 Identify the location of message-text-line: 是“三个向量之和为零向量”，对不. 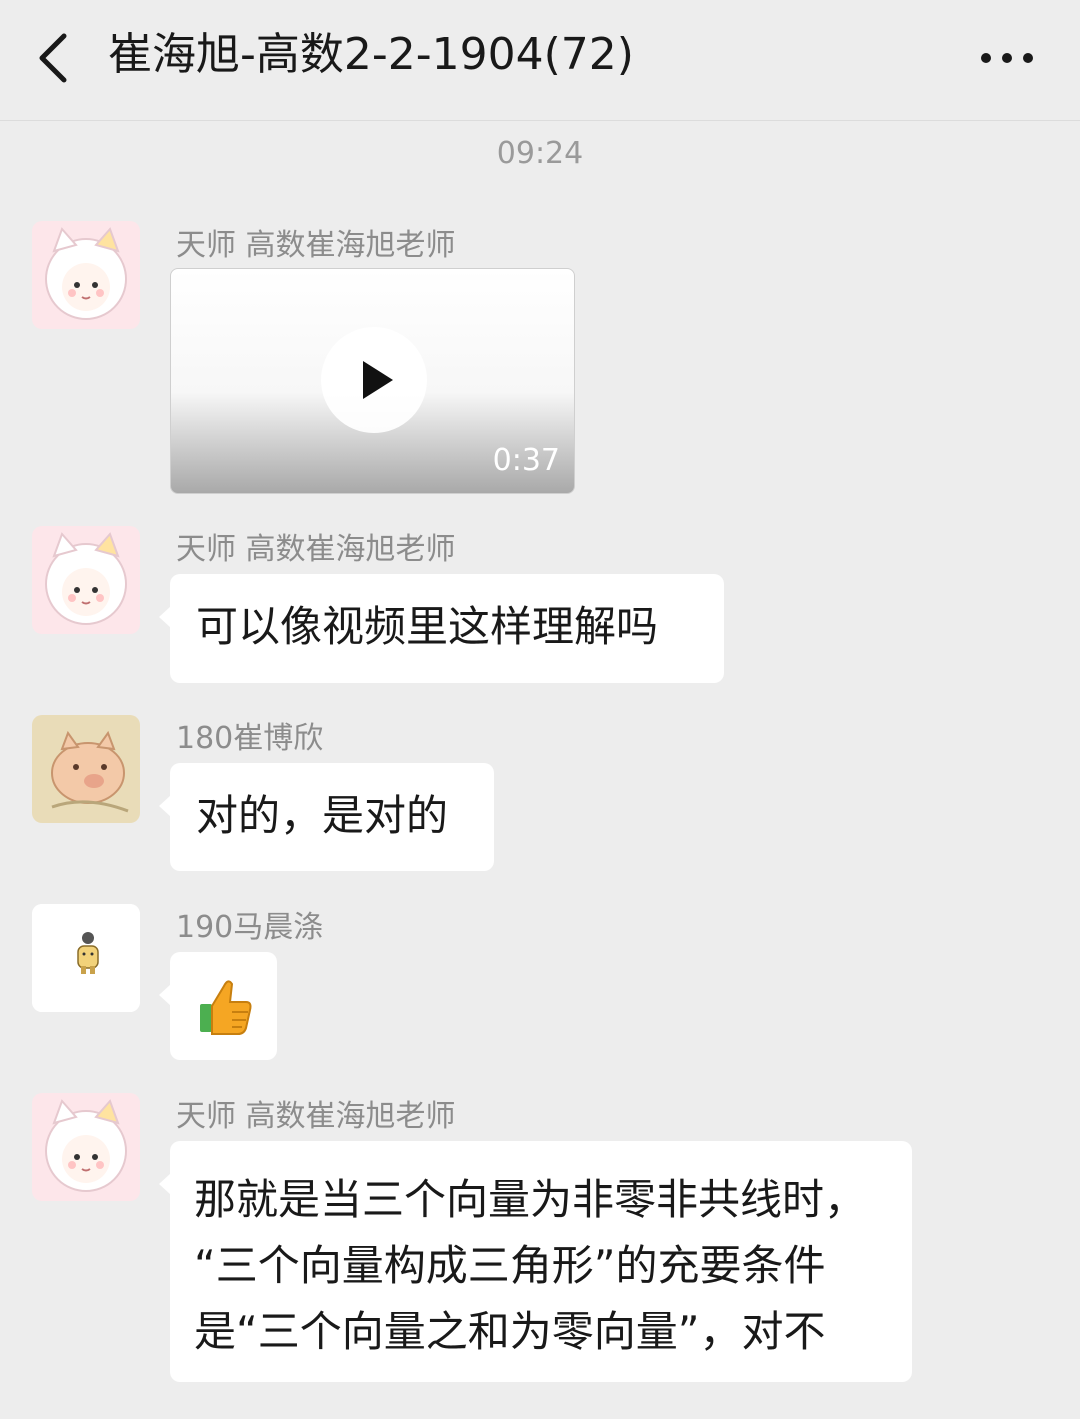
(510, 1331).